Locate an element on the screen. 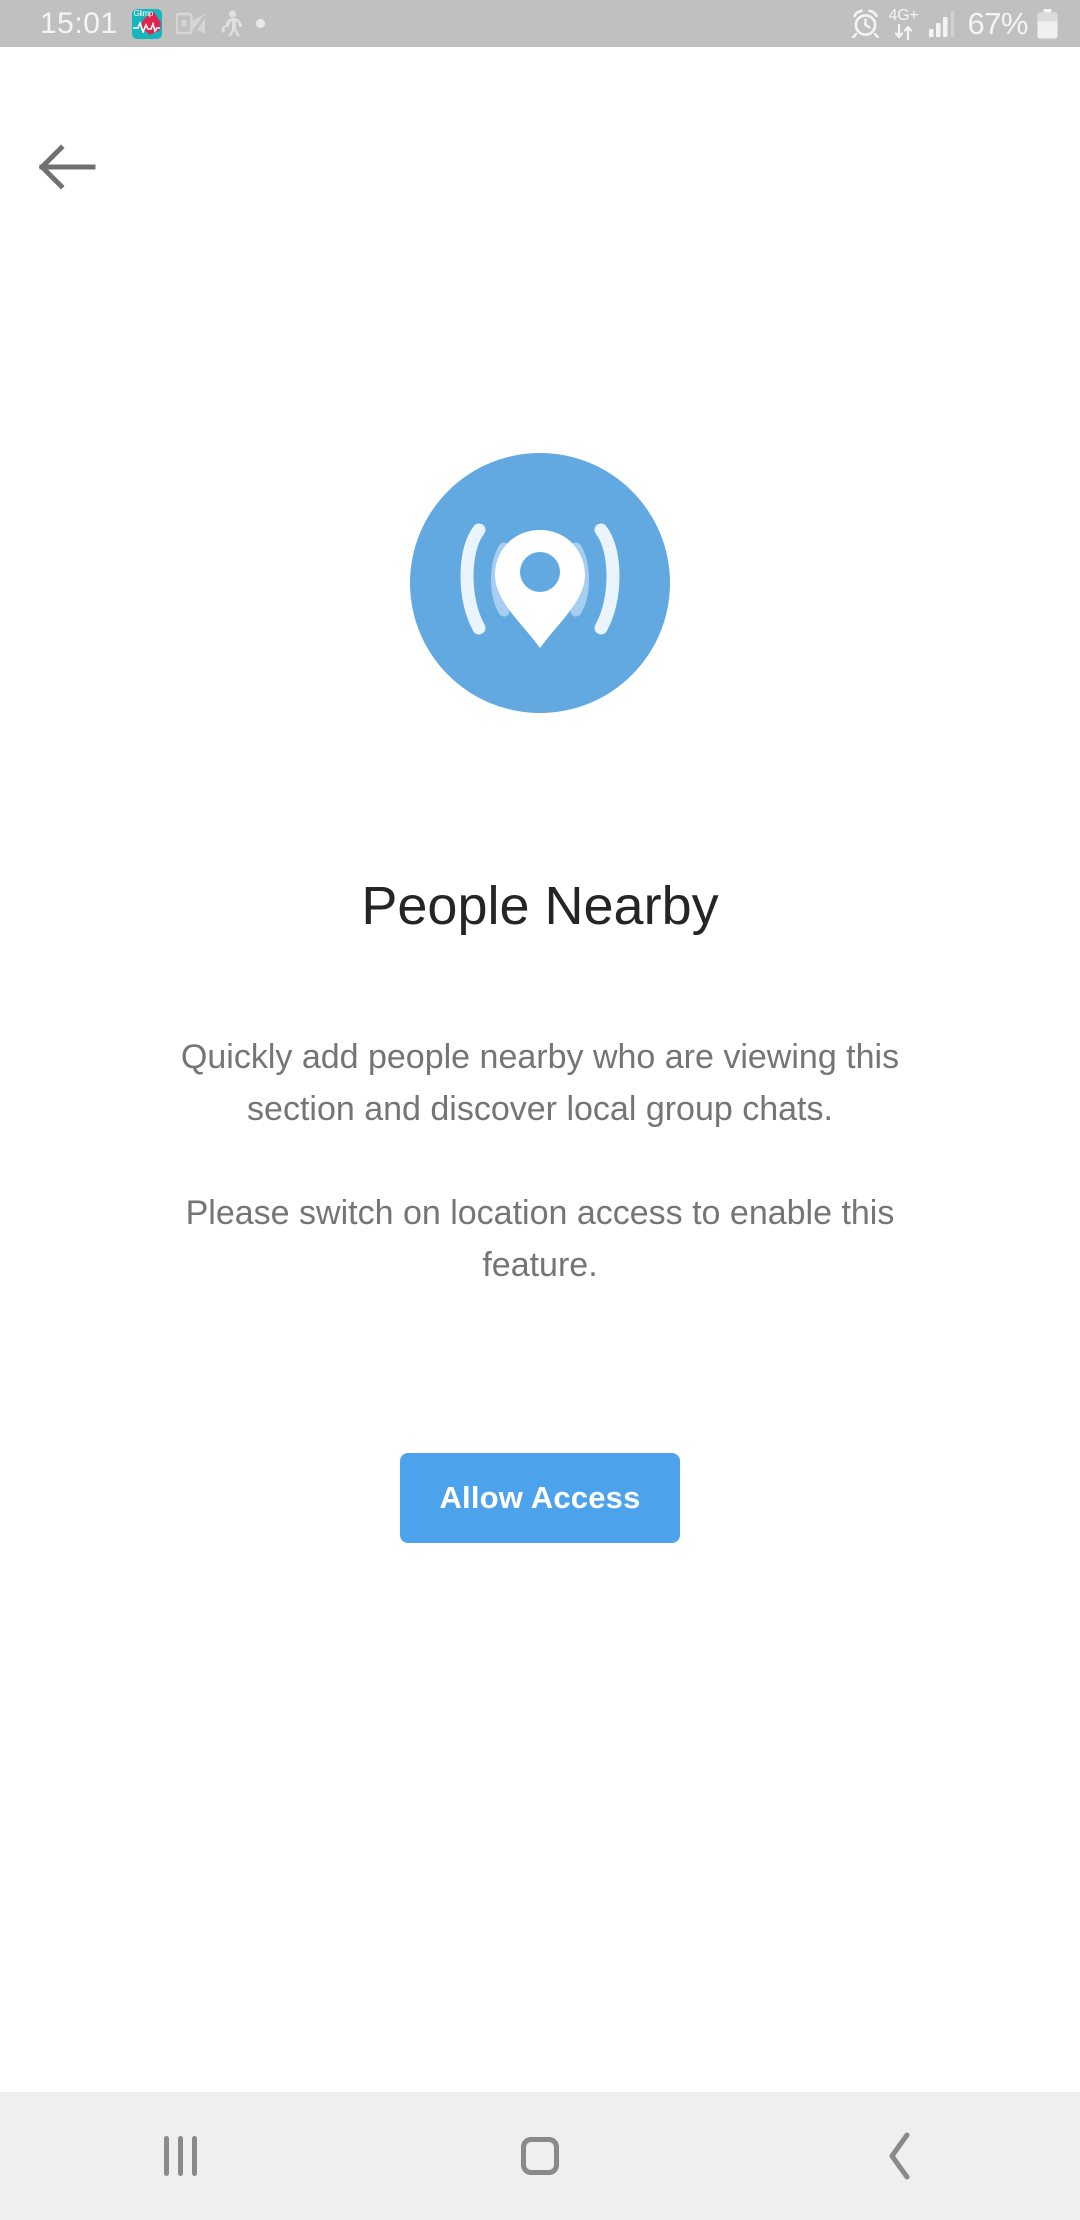 This screenshot has width=1080, height=2220. back-chevron-icon is located at coordinates (899, 2156).